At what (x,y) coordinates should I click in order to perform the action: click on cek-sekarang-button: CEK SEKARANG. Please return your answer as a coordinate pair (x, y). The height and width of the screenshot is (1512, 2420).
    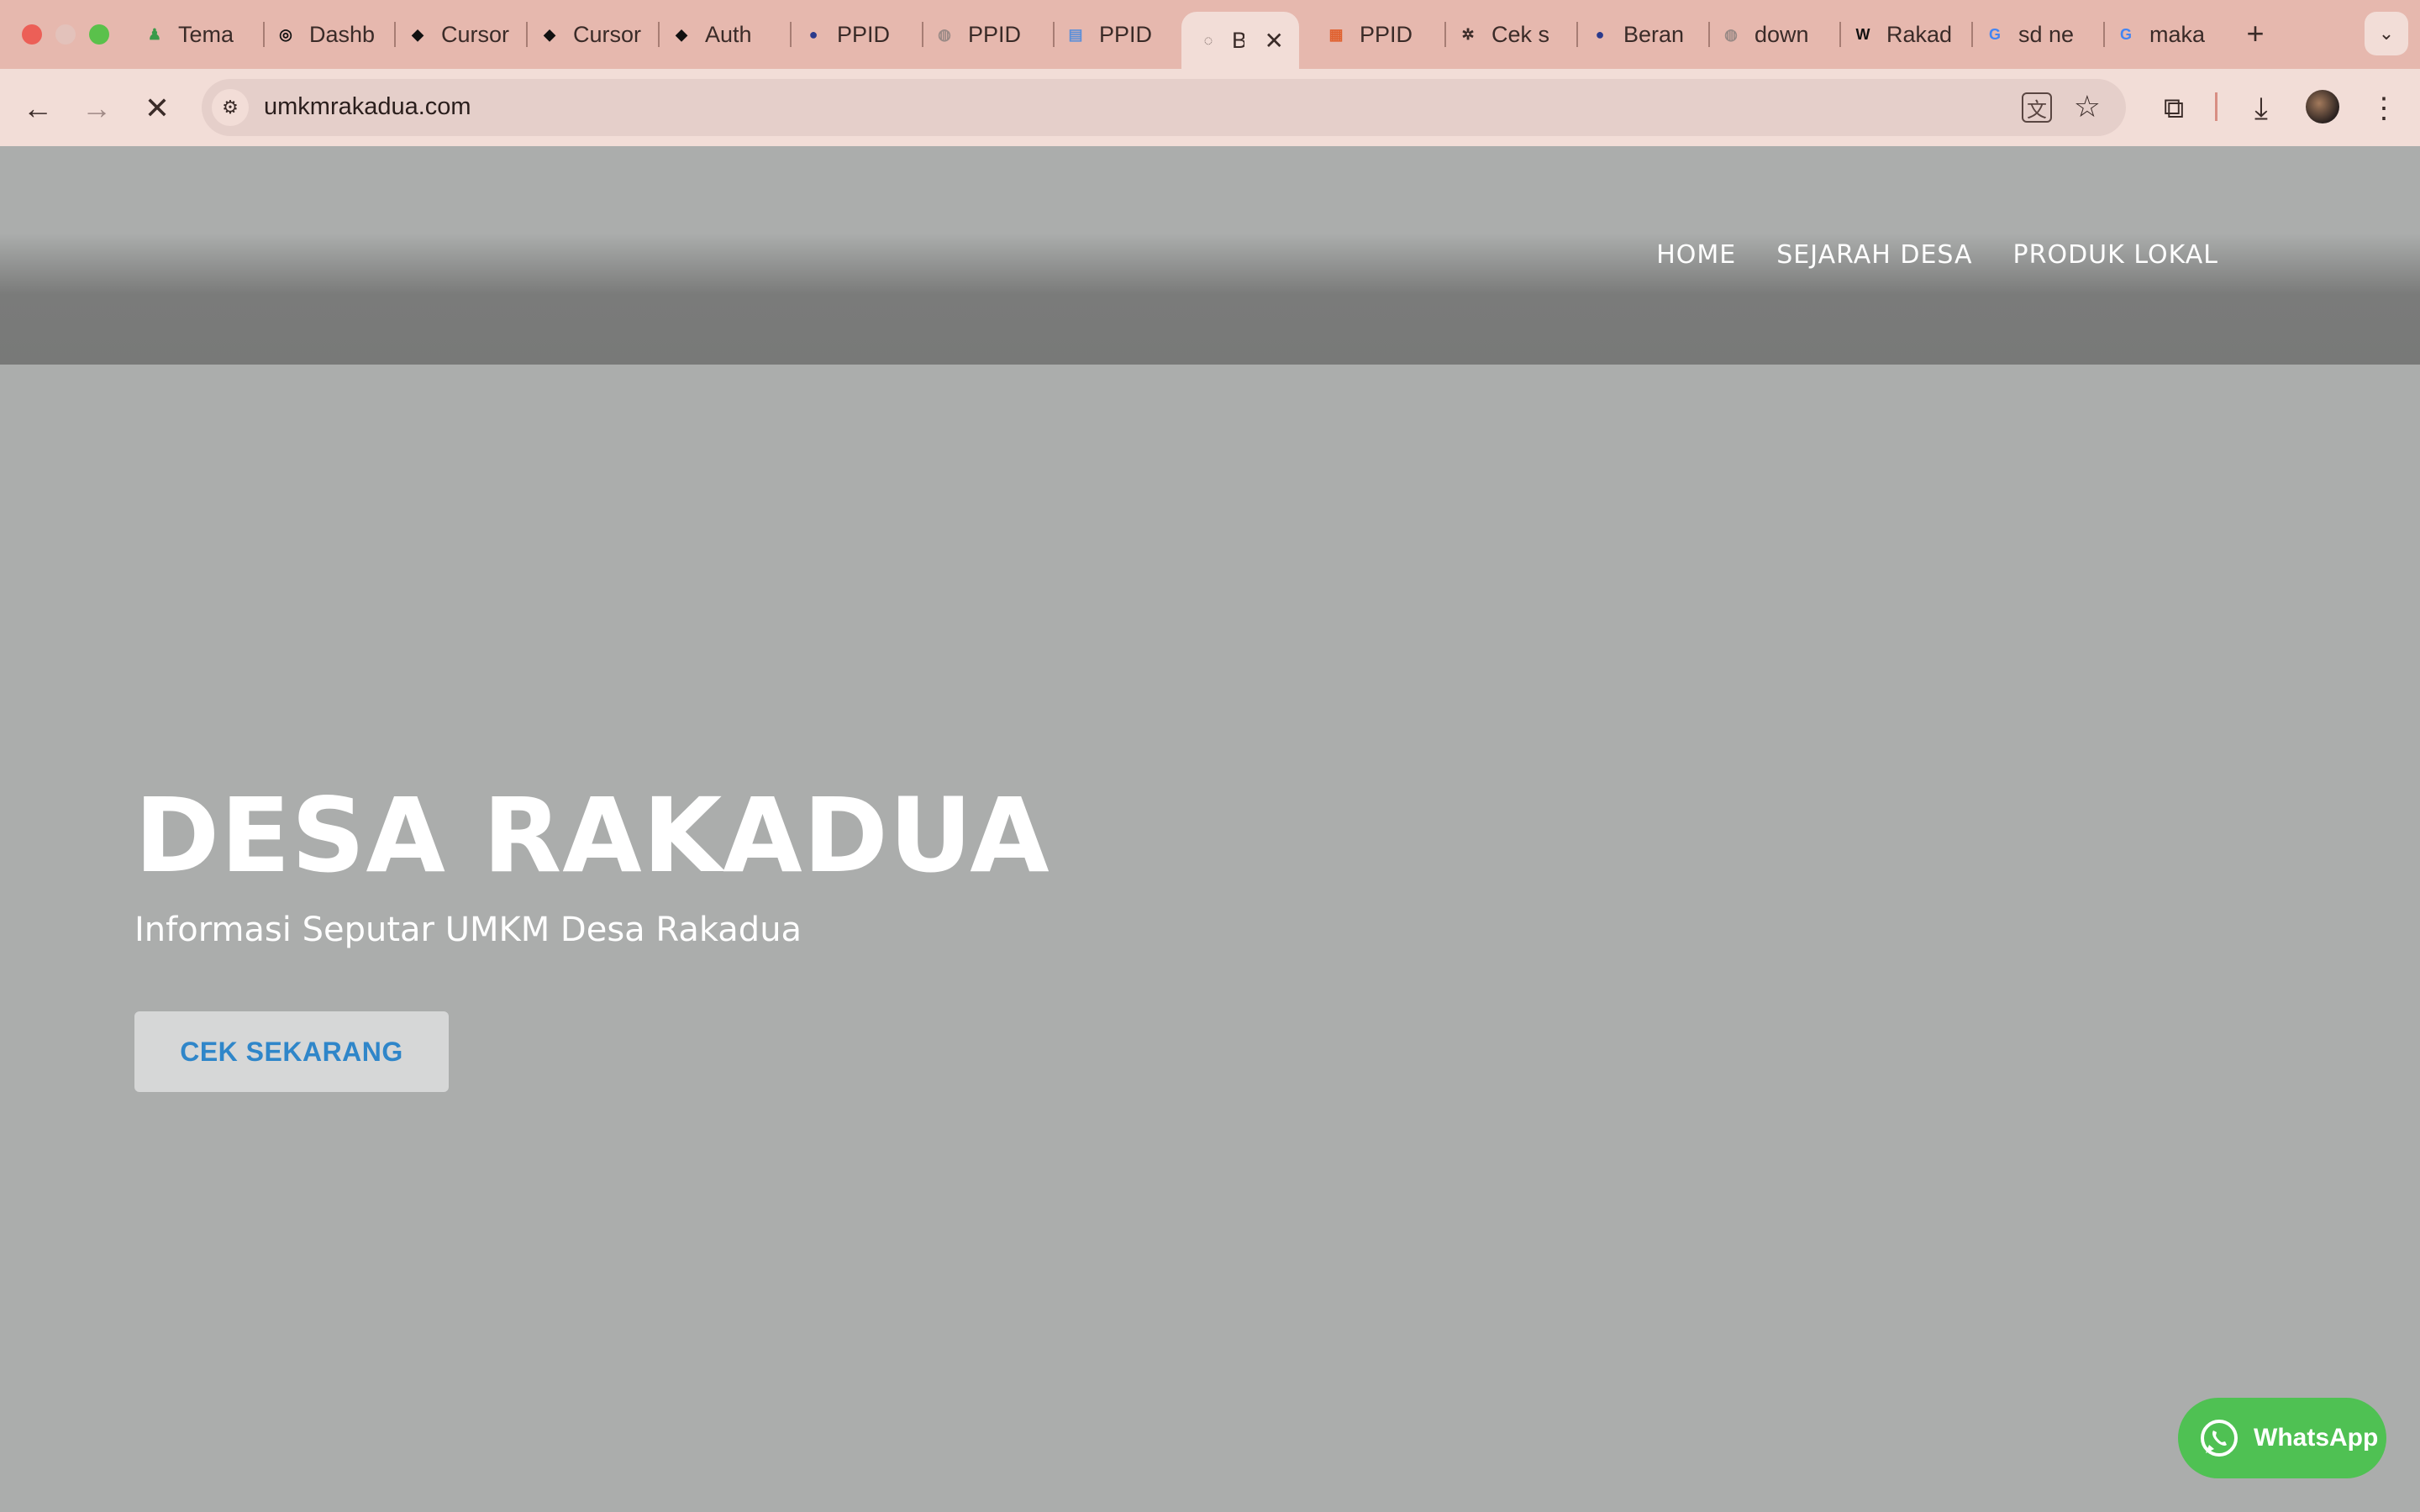
    Looking at the image, I should click on (291, 1051).